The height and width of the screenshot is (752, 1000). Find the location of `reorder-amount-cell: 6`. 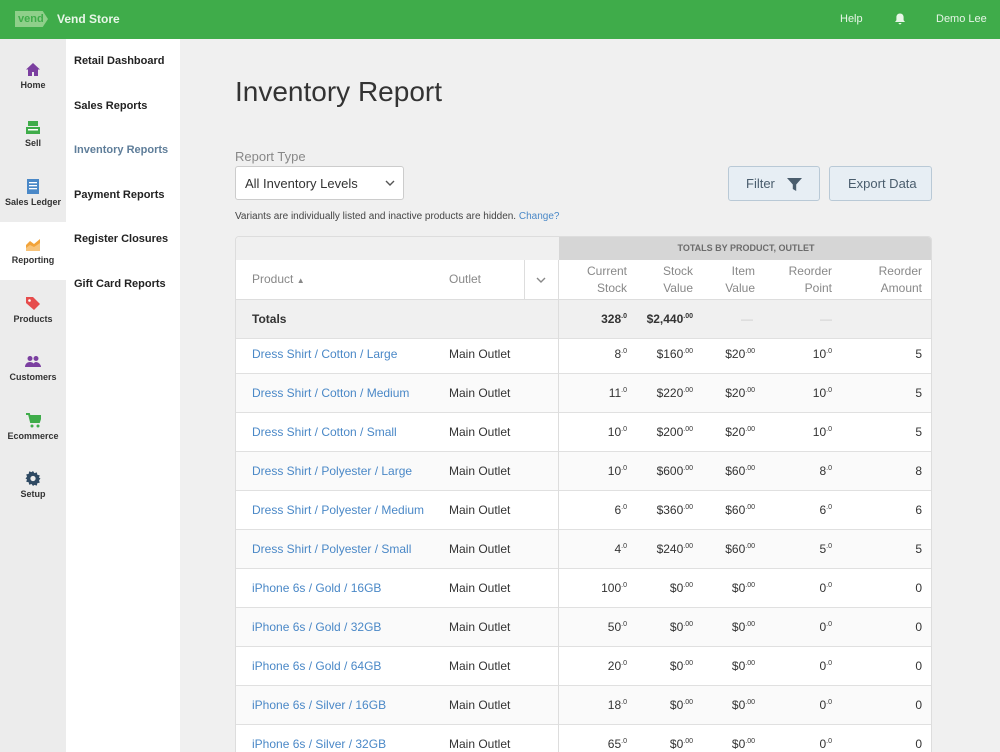

reorder-amount-cell: 6 is located at coordinates (918, 510).